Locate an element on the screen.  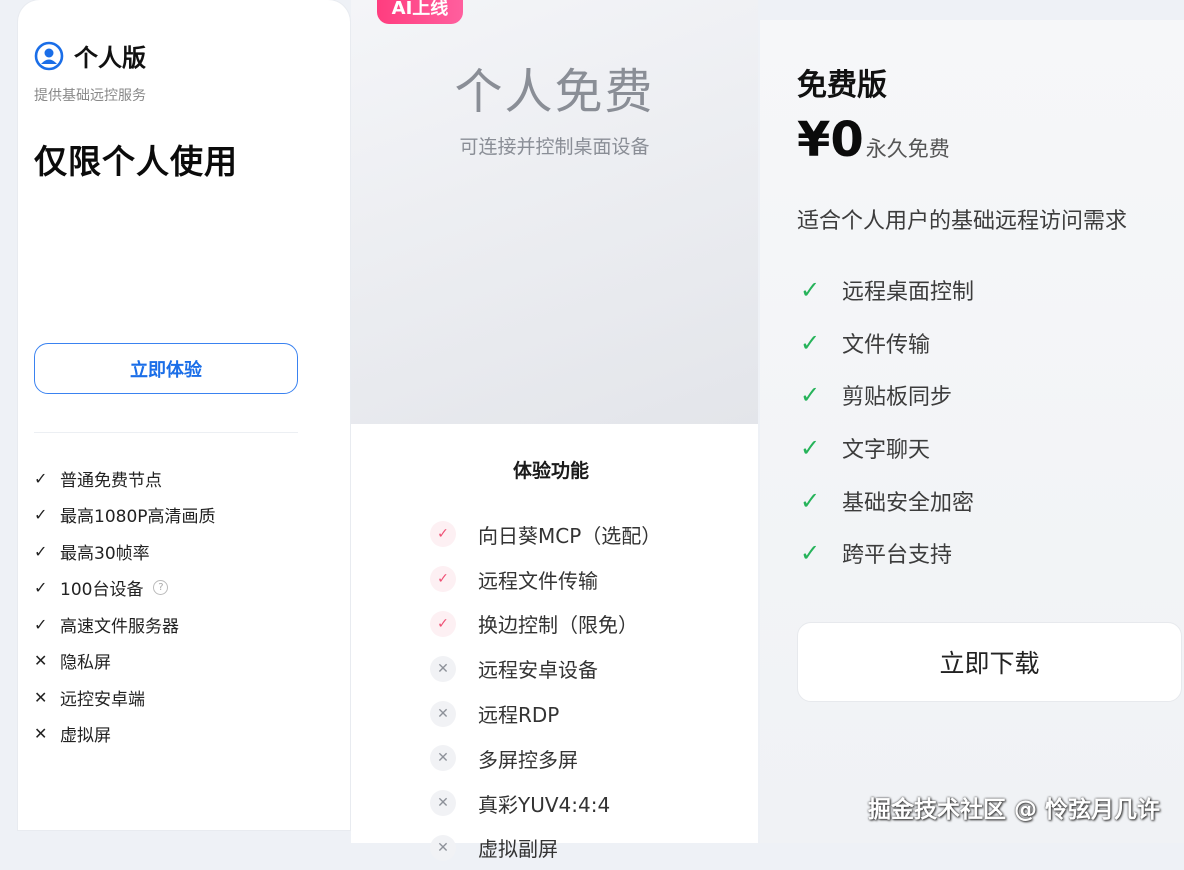
experience-item: ✓ 换边控制（限免） is located at coordinates (545, 624).